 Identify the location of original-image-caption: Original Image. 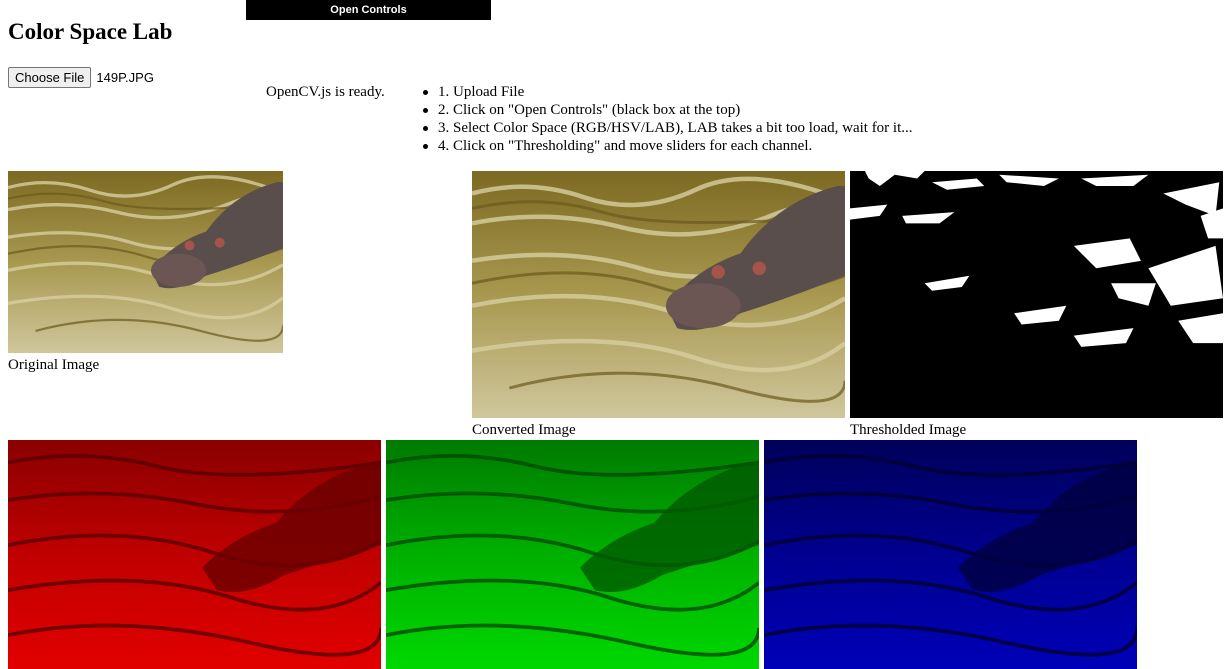
(54, 365).